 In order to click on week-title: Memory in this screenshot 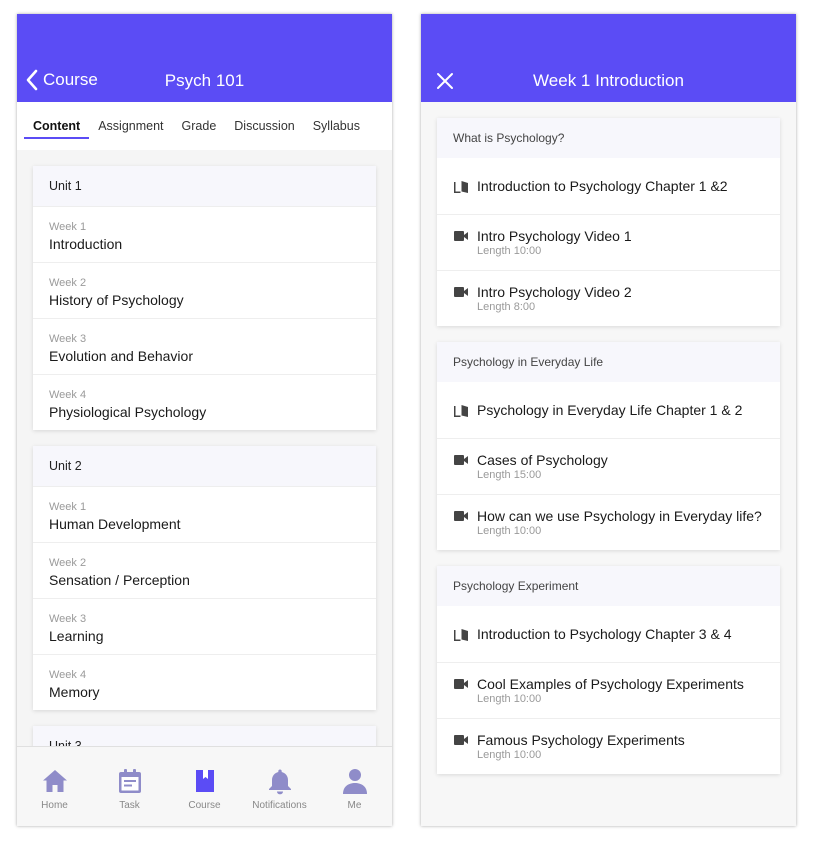, I will do `click(74, 692)`.